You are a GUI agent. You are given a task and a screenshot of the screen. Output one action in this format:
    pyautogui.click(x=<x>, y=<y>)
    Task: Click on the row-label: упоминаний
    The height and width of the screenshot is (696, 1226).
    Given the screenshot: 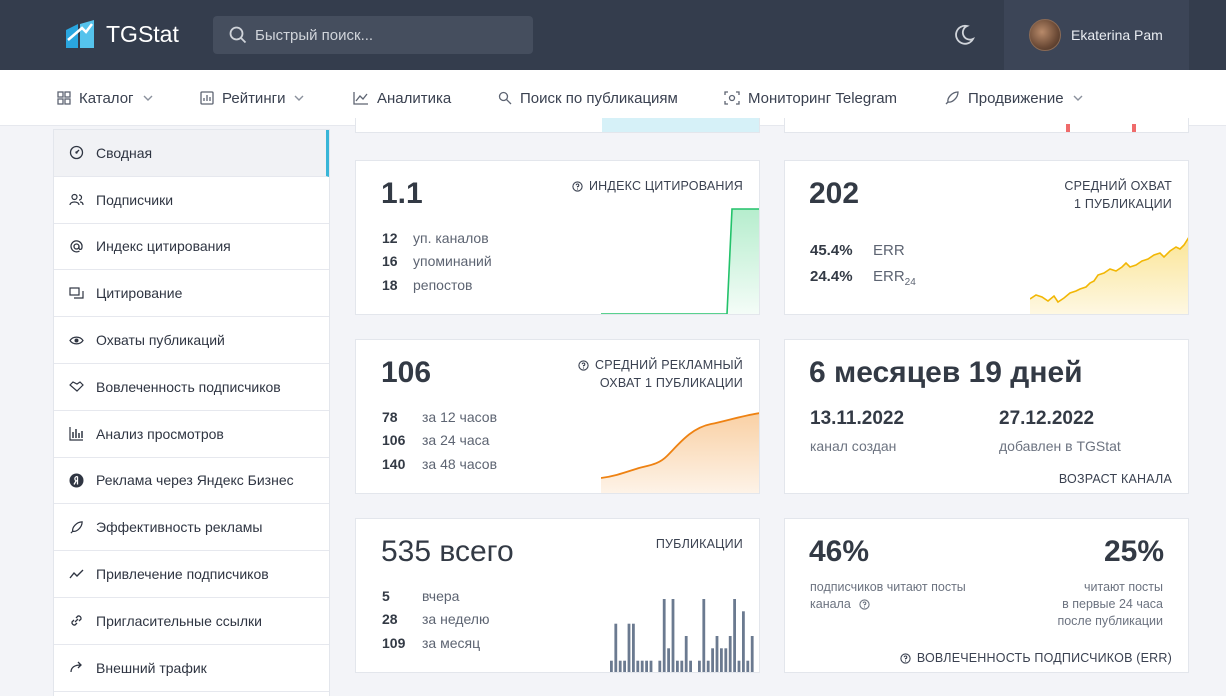 What is the action you would take?
    pyautogui.click(x=452, y=261)
    